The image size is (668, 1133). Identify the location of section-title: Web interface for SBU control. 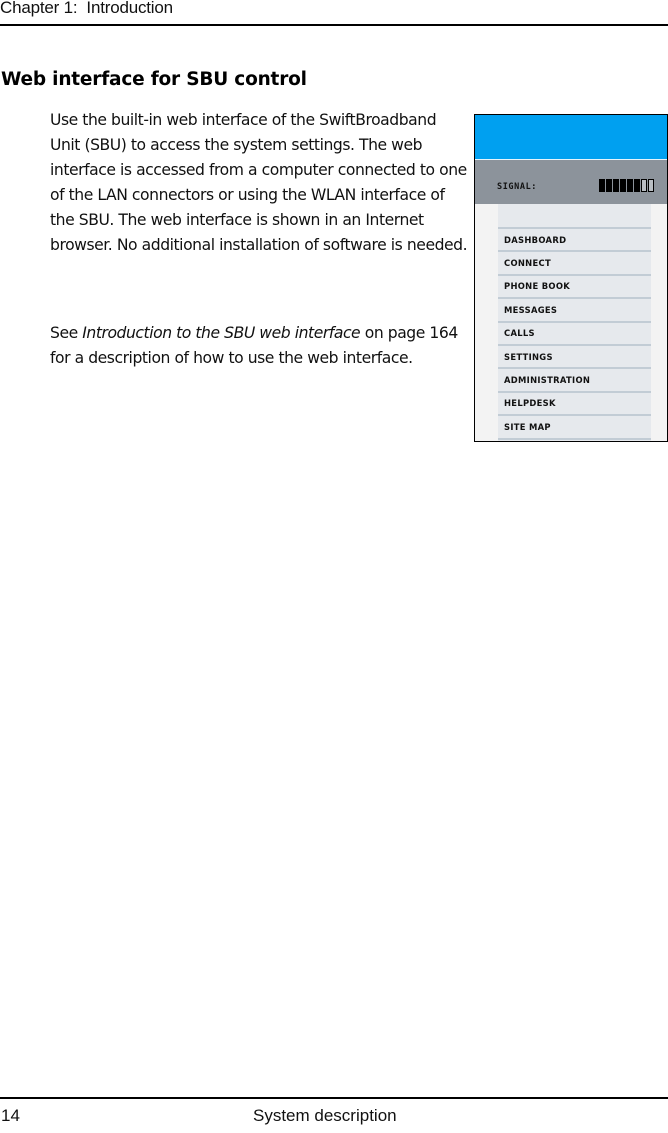
(154, 79).